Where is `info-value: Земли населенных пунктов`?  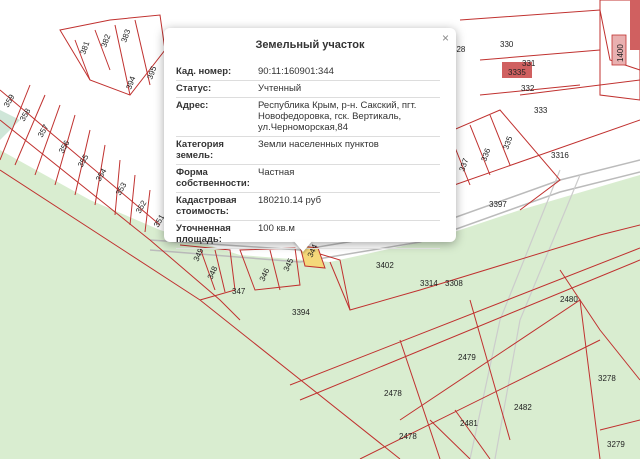
info-value: Земли населенных пунктов is located at coordinates (318, 144).